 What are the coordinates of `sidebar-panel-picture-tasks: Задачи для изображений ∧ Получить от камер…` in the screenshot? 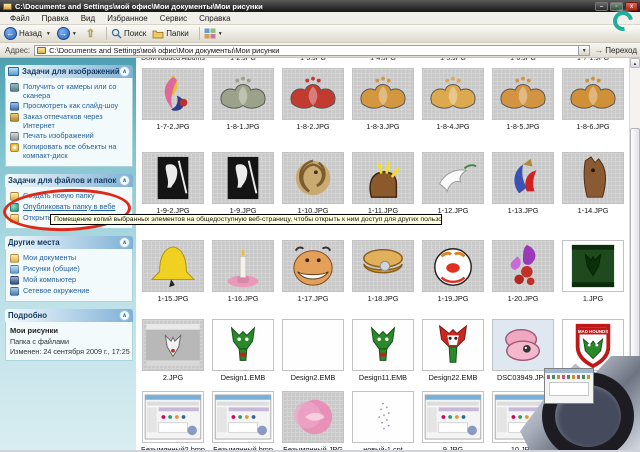 It's located at (69, 116).